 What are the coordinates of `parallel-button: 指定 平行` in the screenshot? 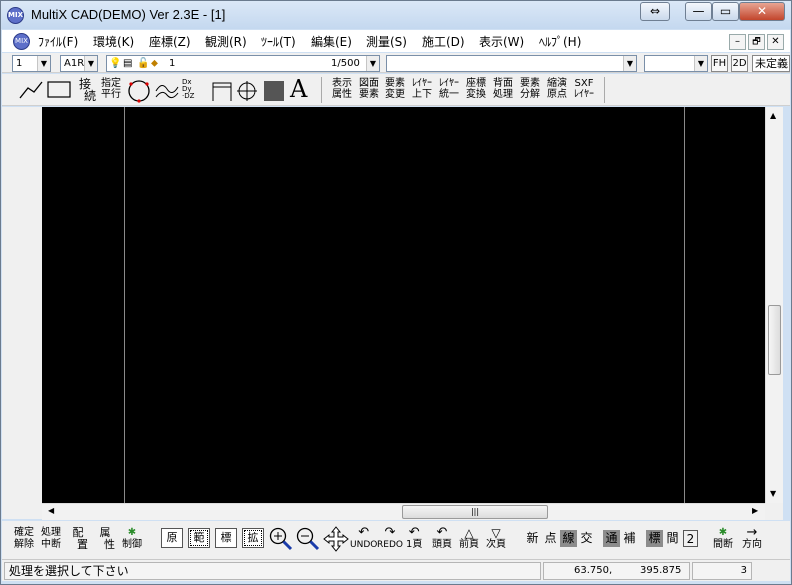 It's located at (111, 89).